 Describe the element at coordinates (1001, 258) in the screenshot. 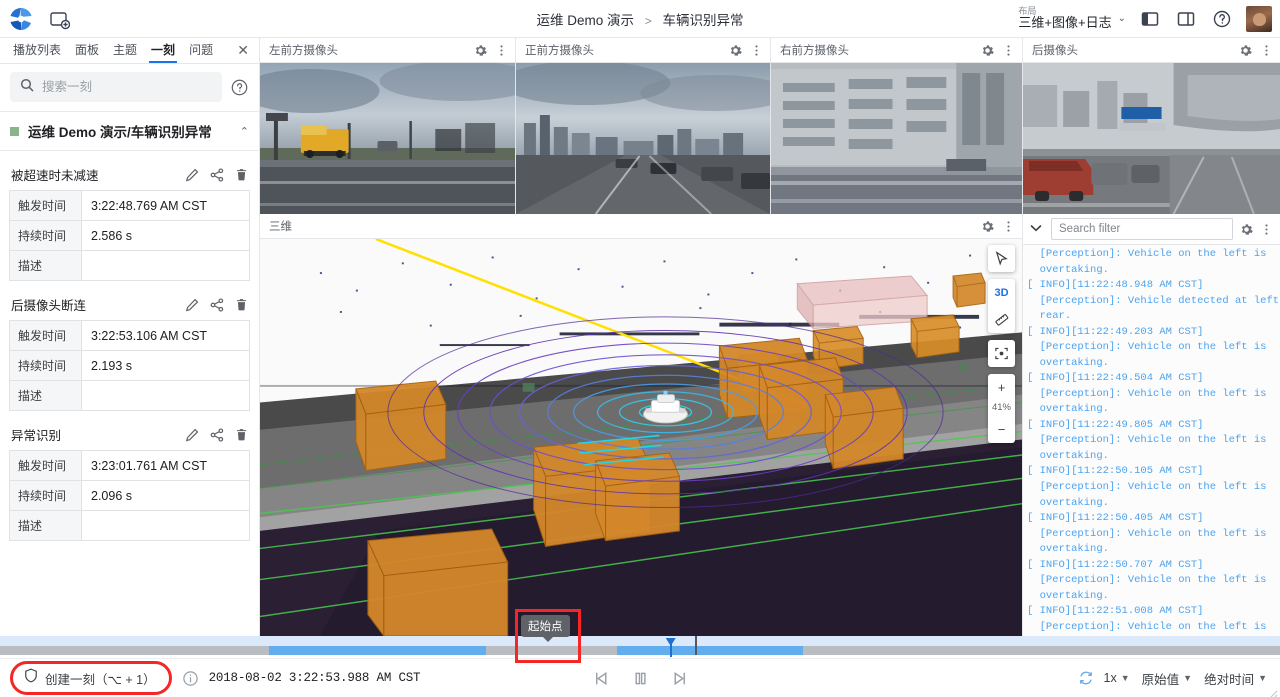

I see `cursor-icon` at that location.